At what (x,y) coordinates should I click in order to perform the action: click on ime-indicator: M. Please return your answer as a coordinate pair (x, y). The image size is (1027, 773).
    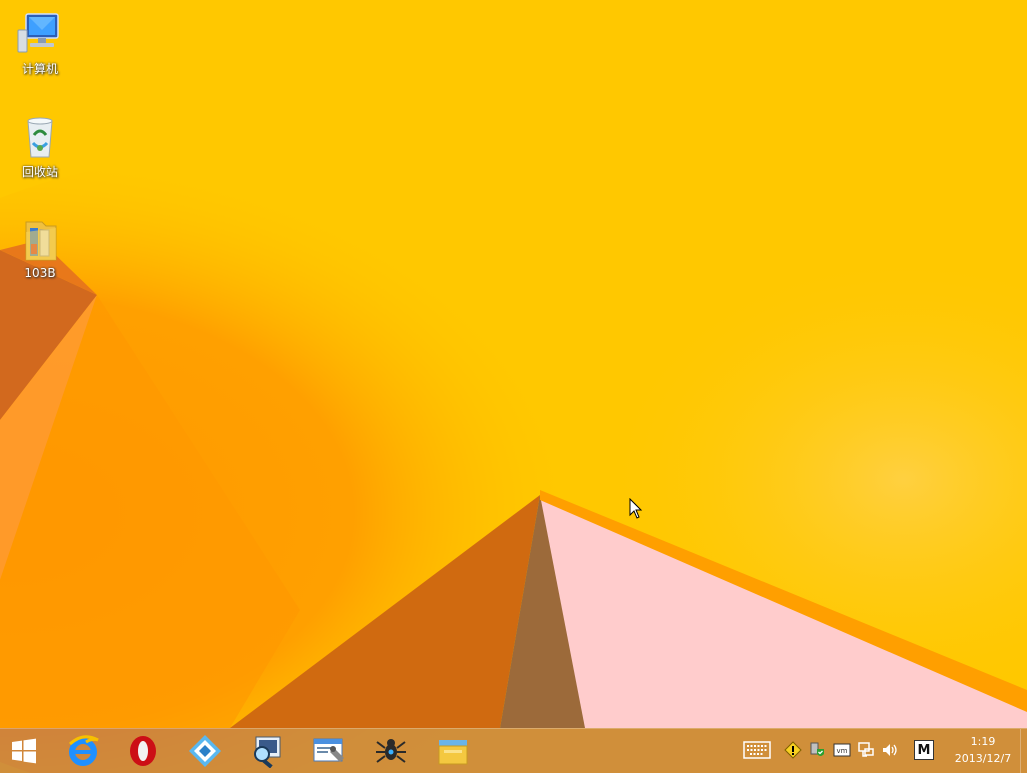
    Looking at the image, I should click on (924, 750).